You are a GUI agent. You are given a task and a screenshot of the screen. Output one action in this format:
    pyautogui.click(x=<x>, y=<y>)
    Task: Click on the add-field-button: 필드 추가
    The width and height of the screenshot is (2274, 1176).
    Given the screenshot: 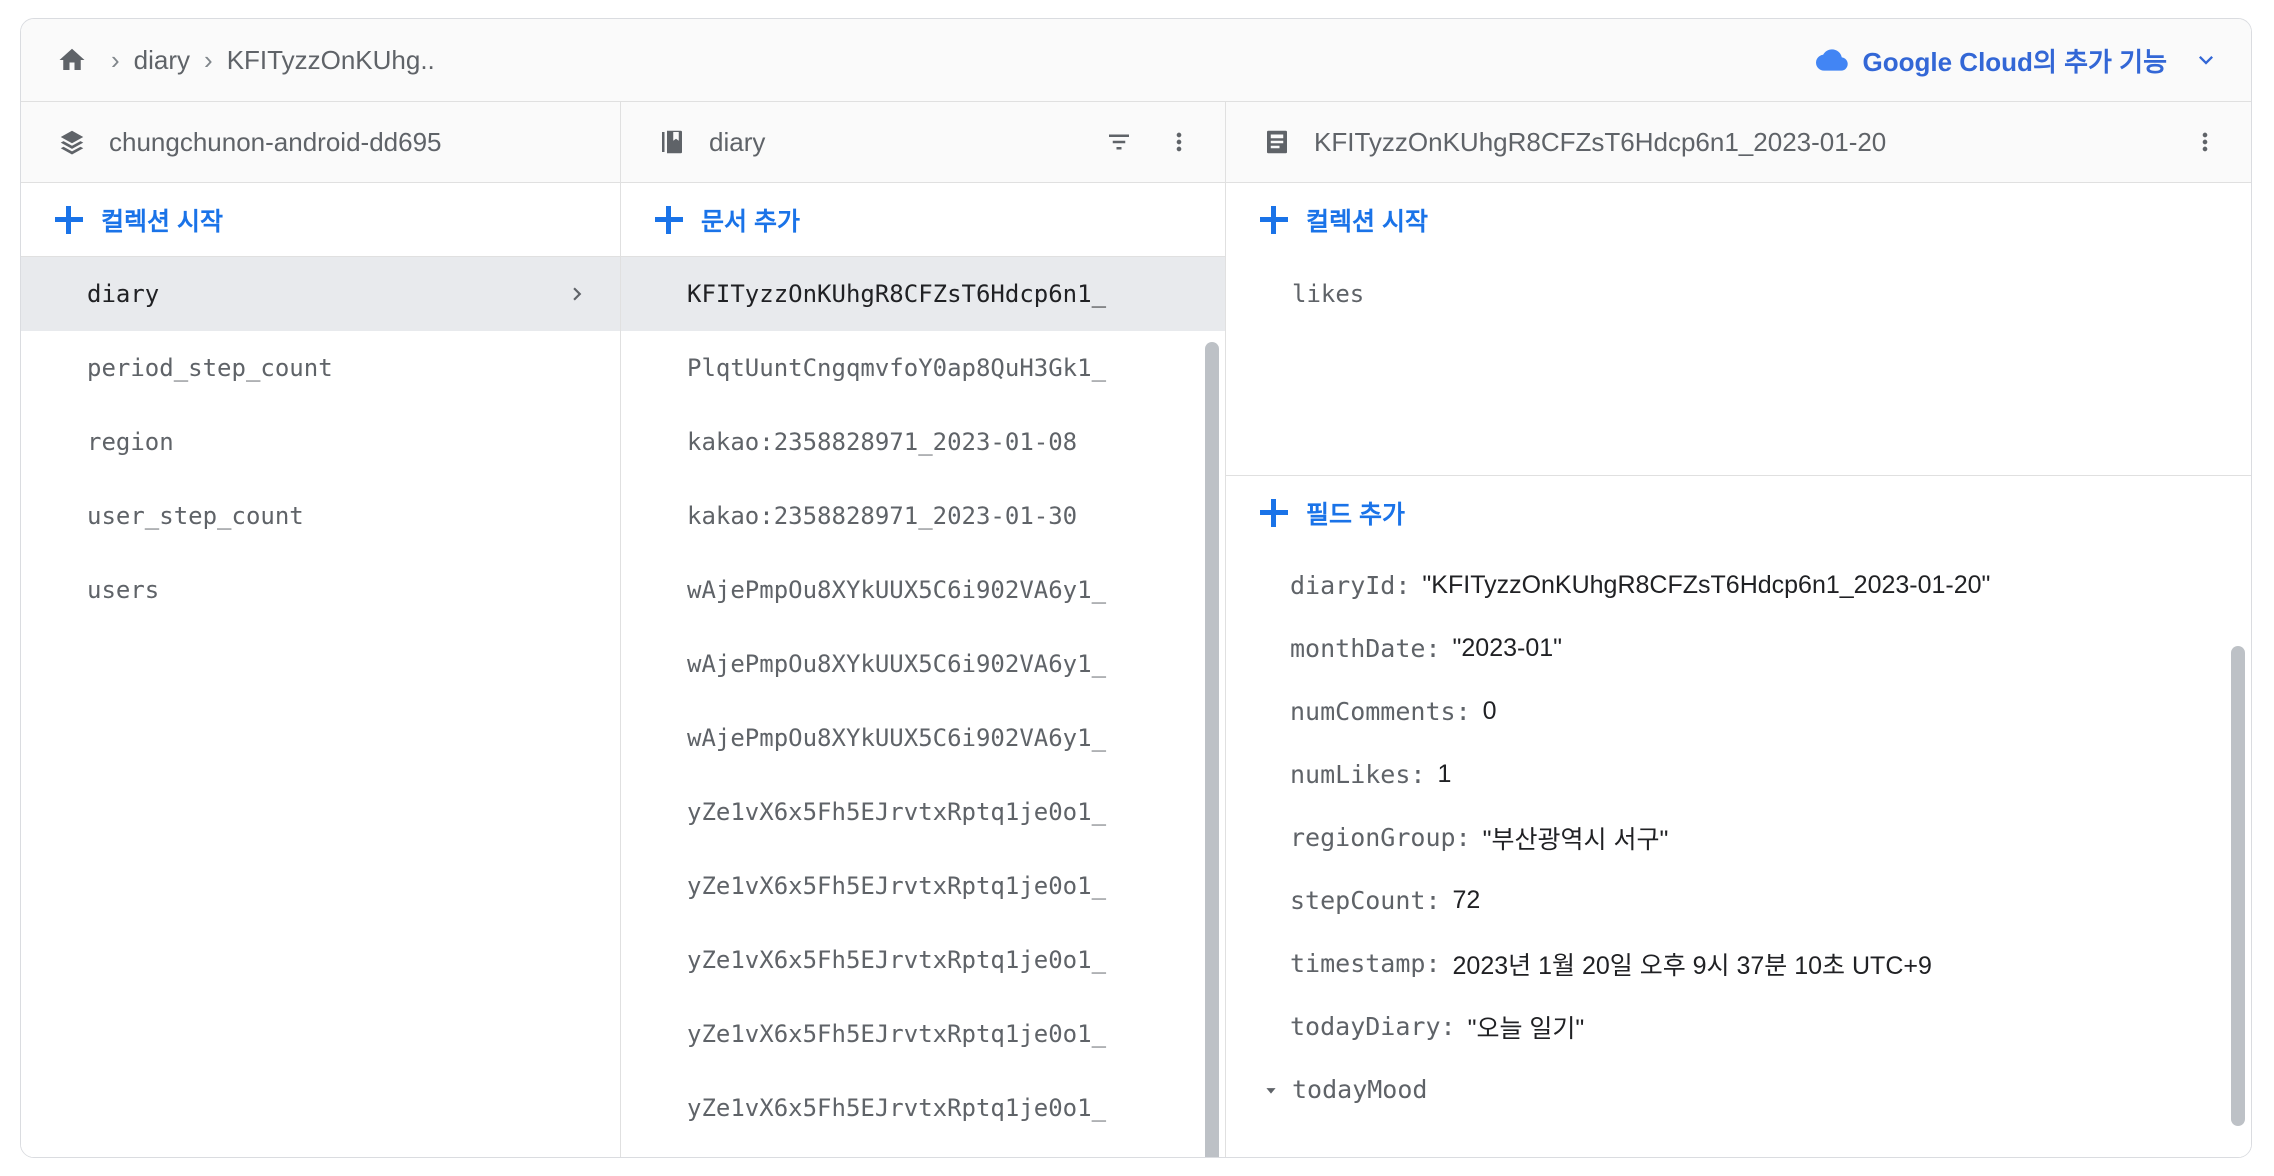 What is the action you would take?
    pyautogui.click(x=1738, y=513)
    